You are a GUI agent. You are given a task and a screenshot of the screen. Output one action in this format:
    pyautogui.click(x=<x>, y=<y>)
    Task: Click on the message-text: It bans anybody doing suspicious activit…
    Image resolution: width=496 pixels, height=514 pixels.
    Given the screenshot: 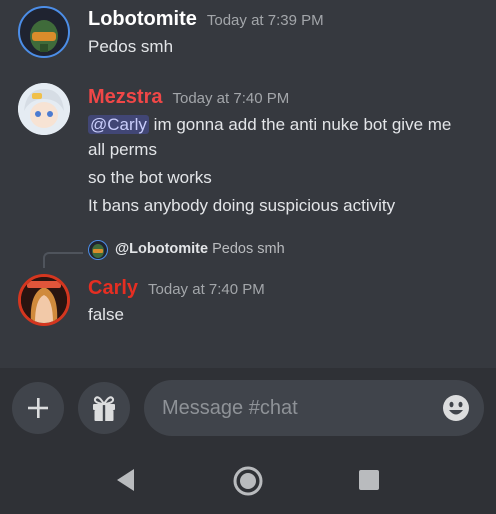 What is the action you would take?
    pyautogui.click(x=242, y=205)
    